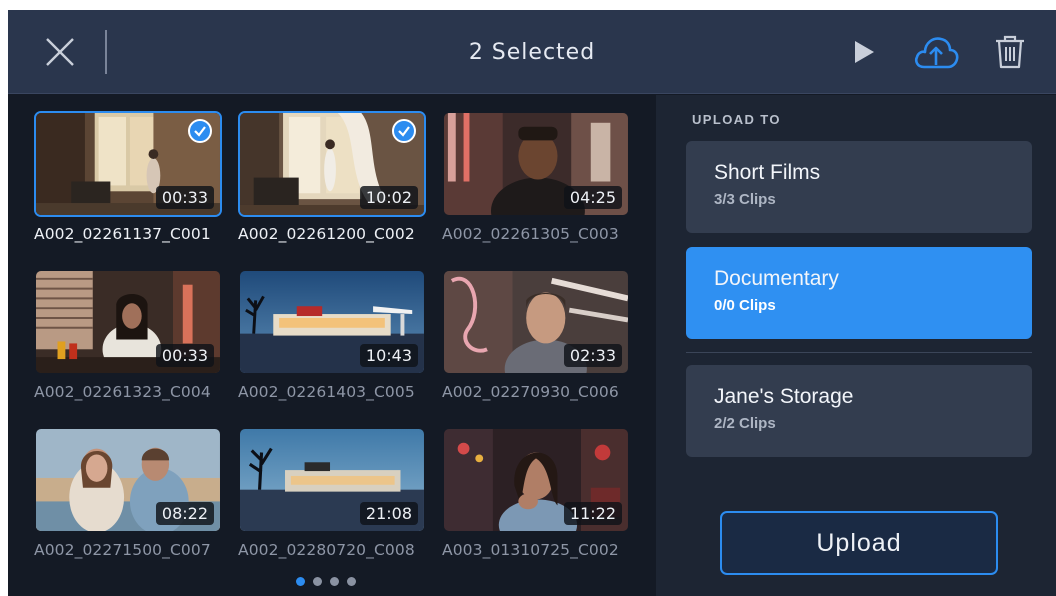 The height and width of the screenshot is (596, 1056). What do you see at coordinates (326, 392) in the screenshot?
I see `clip-name: A002_02261403_C005` at bounding box center [326, 392].